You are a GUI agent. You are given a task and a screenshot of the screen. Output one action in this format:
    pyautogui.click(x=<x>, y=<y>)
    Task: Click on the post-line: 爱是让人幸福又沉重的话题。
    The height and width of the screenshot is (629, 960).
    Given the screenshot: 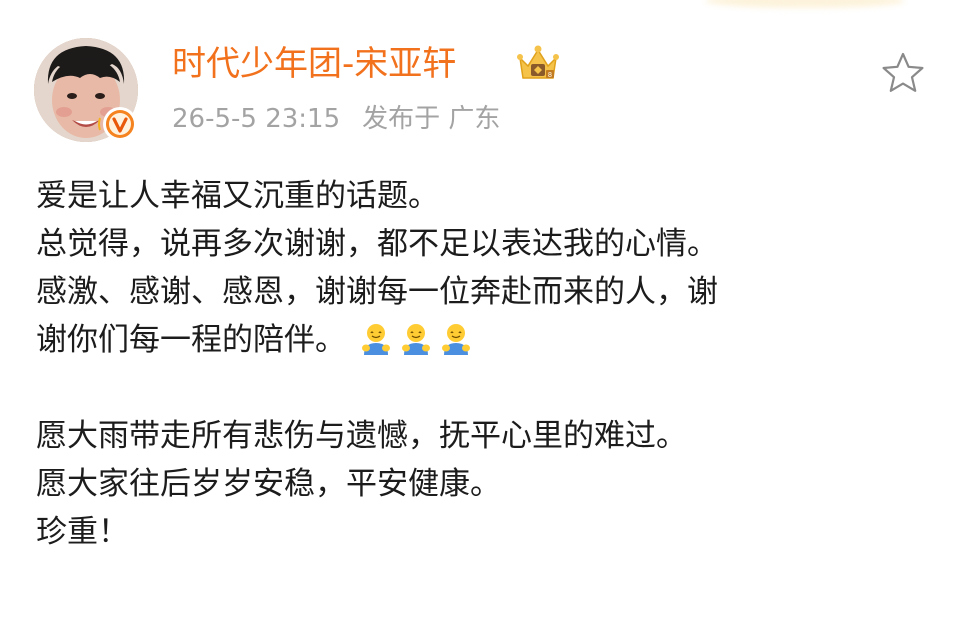 What is the action you would take?
    pyautogui.click(x=237, y=196)
    